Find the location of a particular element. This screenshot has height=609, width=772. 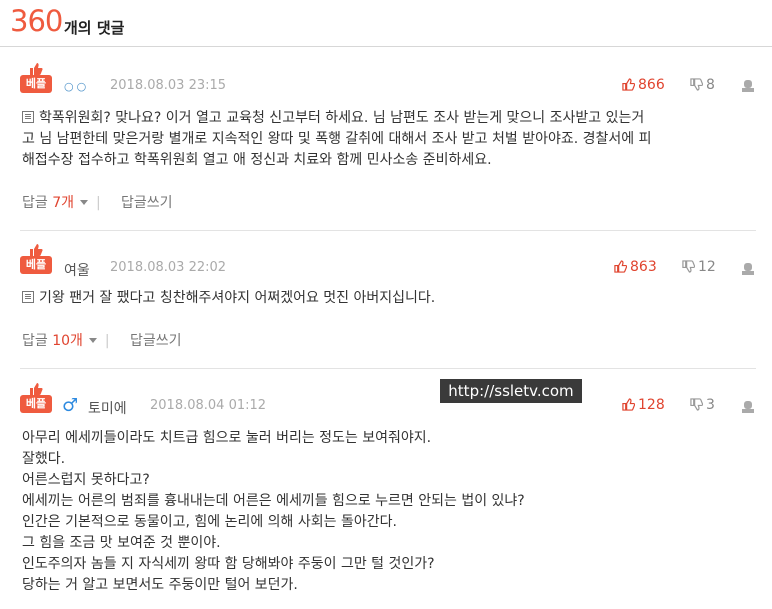

replies-toggle: 답글 7개 | is located at coordinates (65, 202).